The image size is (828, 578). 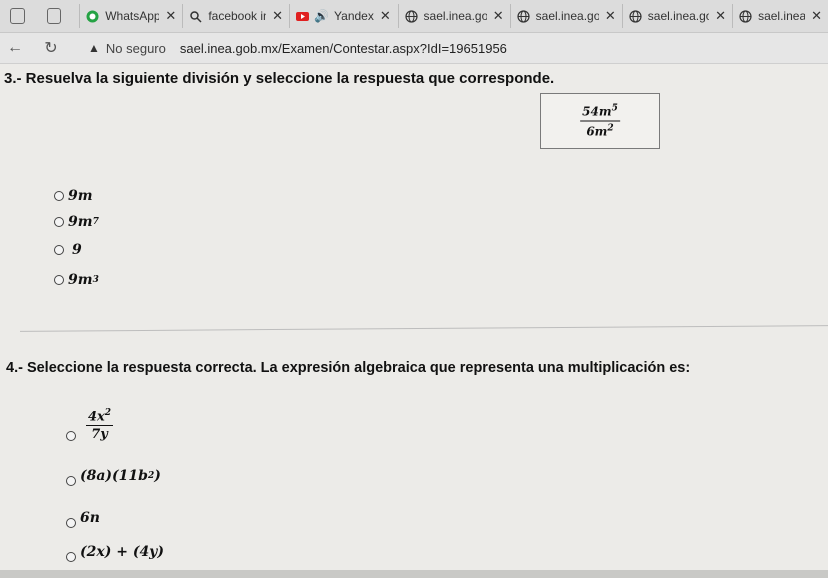 I want to click on option-exponent: 3, so click(x=95, y=280).